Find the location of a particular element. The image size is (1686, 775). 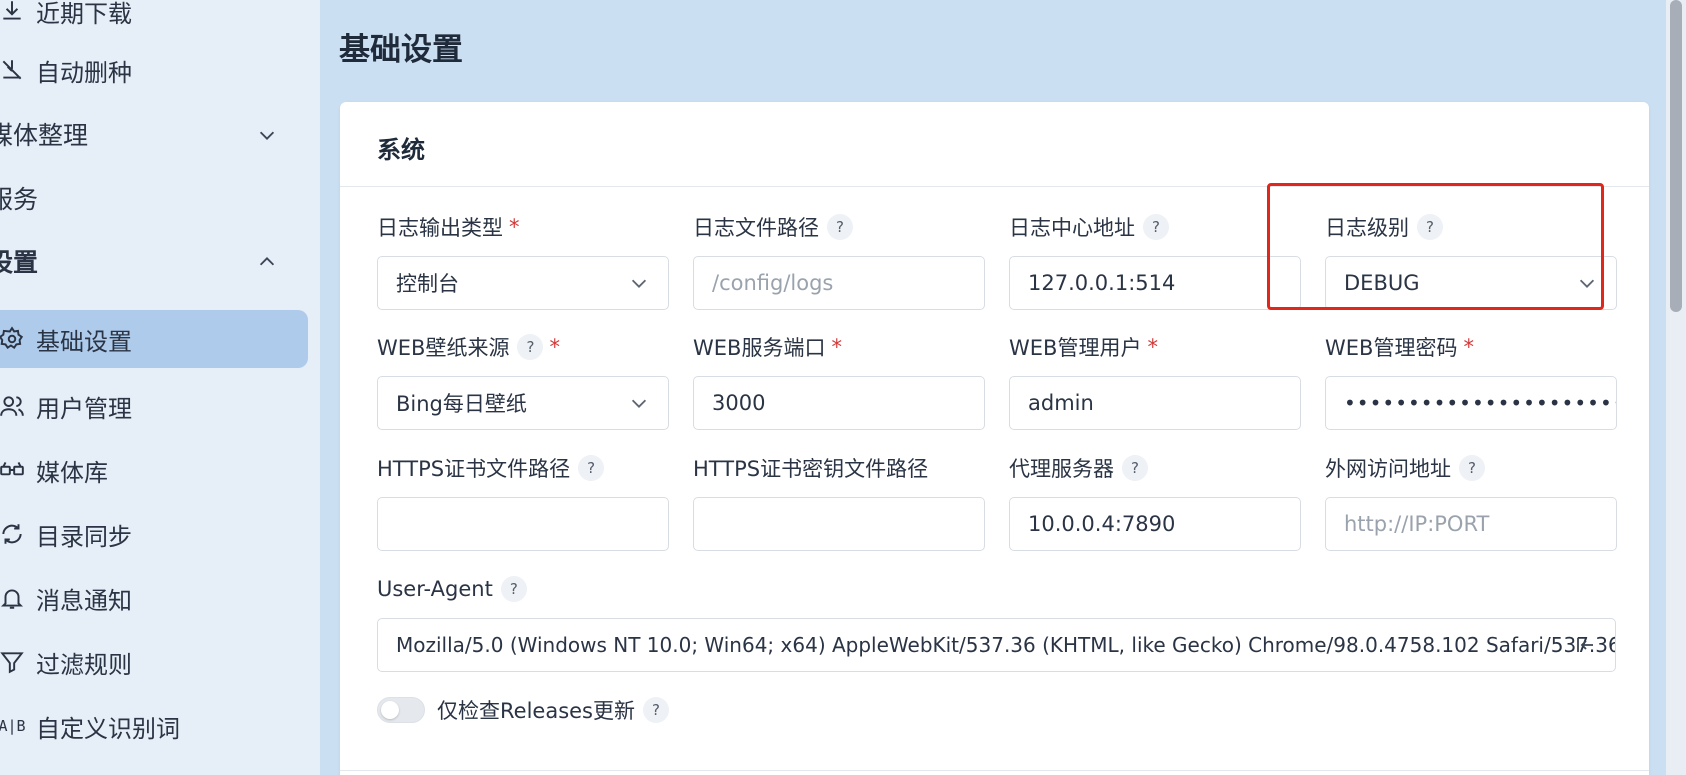

auto-delete-icon is located at coordinates (13, 70).